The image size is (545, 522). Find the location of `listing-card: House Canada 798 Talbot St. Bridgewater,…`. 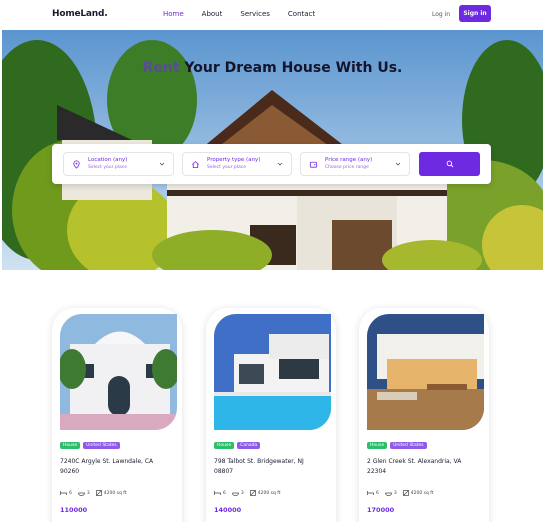

listing-card: House Canada 798 Talbot St. Bridgewater,… is located at coordinates (271, 415).